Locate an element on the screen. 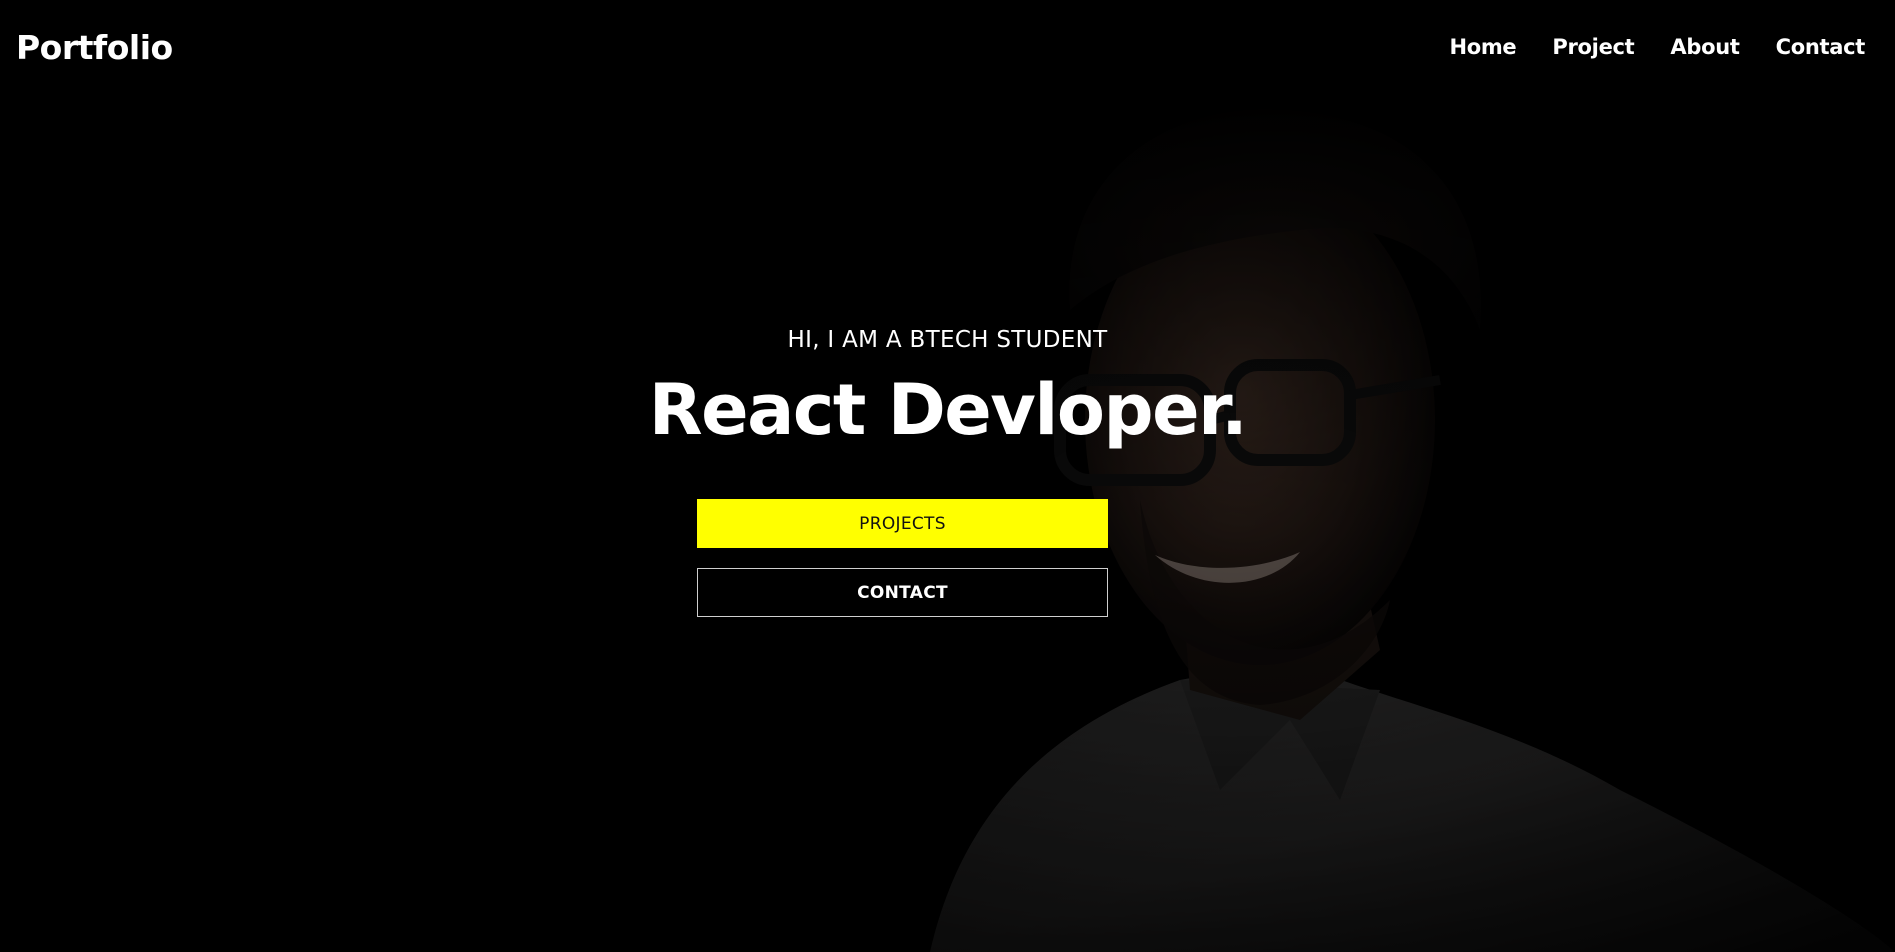  nav-item-home: Home is located at coordinates (1482, 47).